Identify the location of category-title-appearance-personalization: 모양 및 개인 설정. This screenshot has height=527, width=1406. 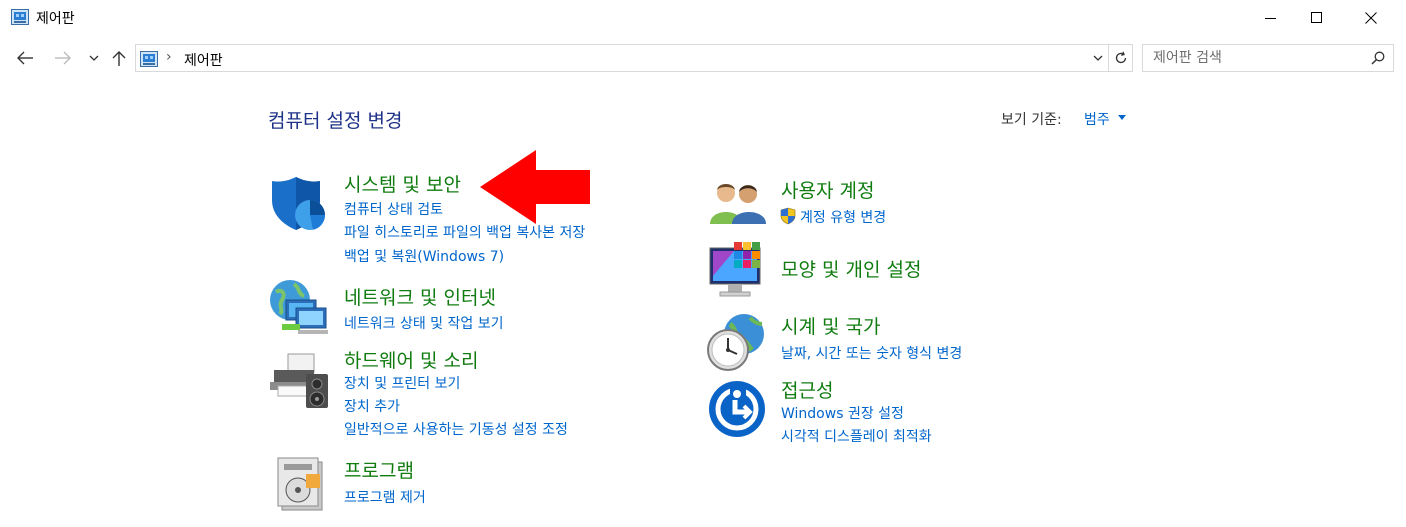
(851, 268).